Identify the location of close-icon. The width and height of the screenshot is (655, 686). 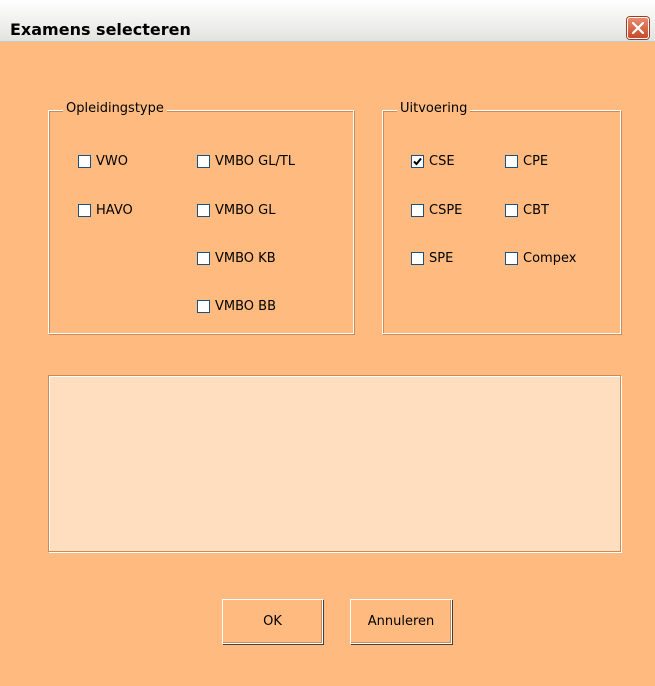
(638, 28).